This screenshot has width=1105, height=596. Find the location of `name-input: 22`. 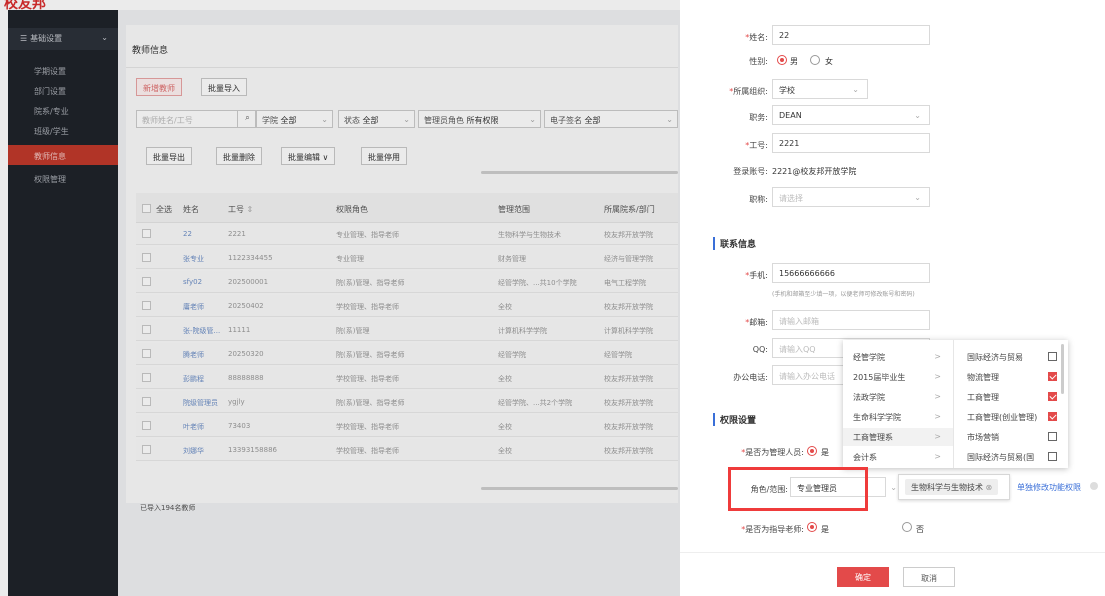

name-input: 22 is located at coordinates (851, 35).